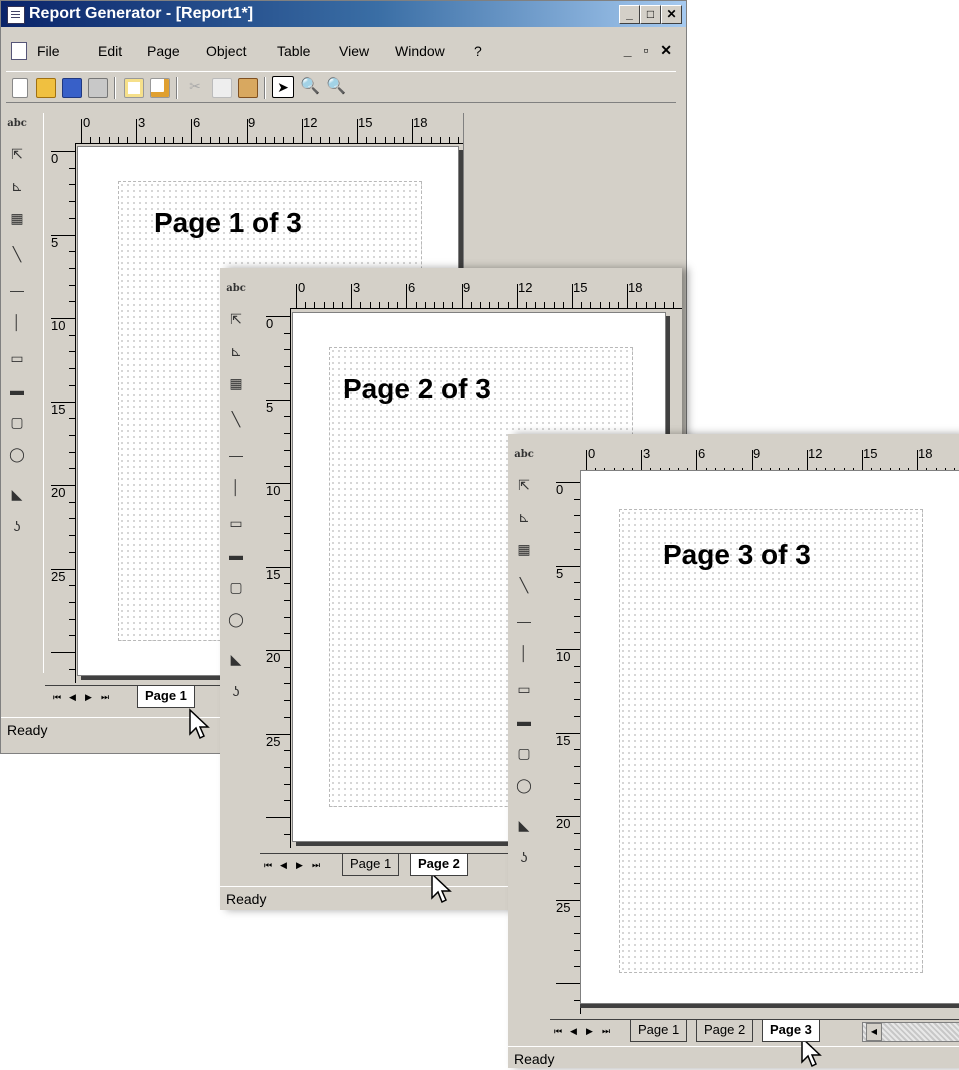  What do you see at coordinates (343, 14) in the screenshot?
I see `title-bar: Report Generator - [Report1*] _ □ ✕` at bounding box center [343, 14].